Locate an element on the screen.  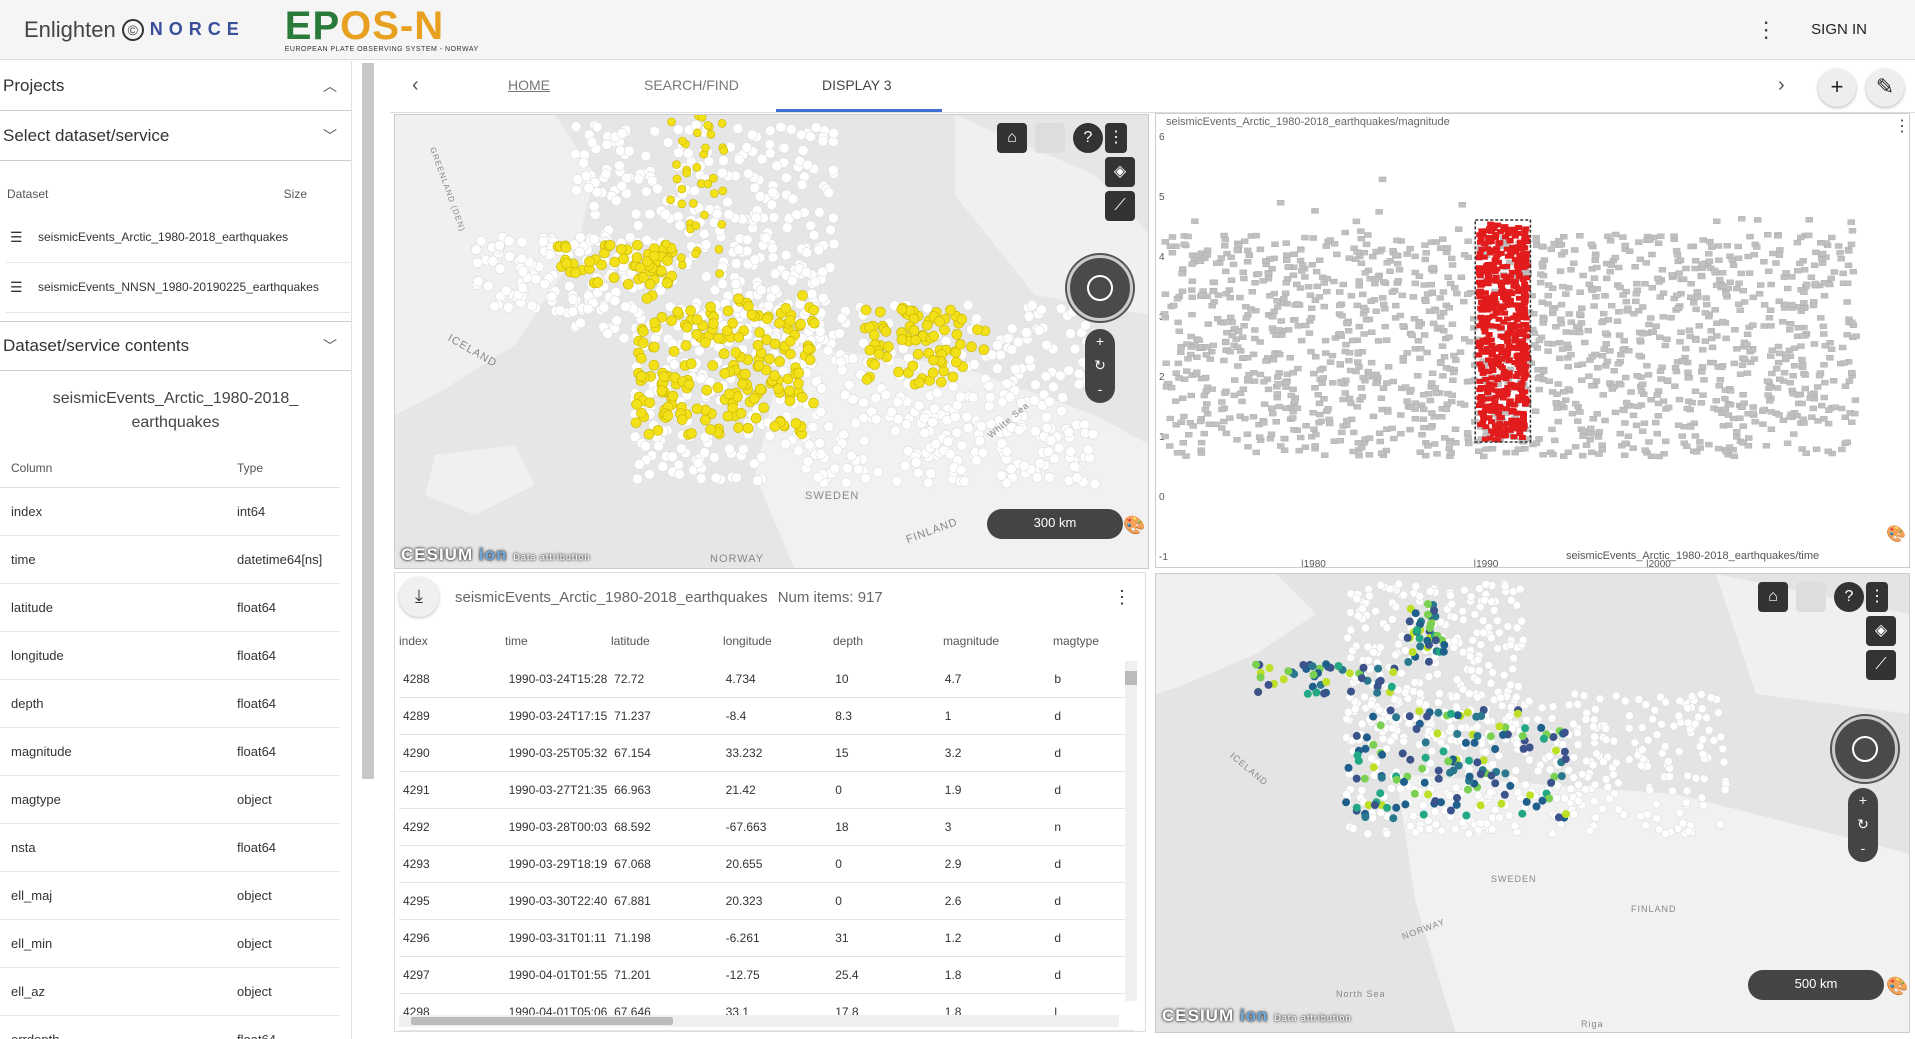
app-menu-icon: ⋮ is located at coordinates (1766, 29).